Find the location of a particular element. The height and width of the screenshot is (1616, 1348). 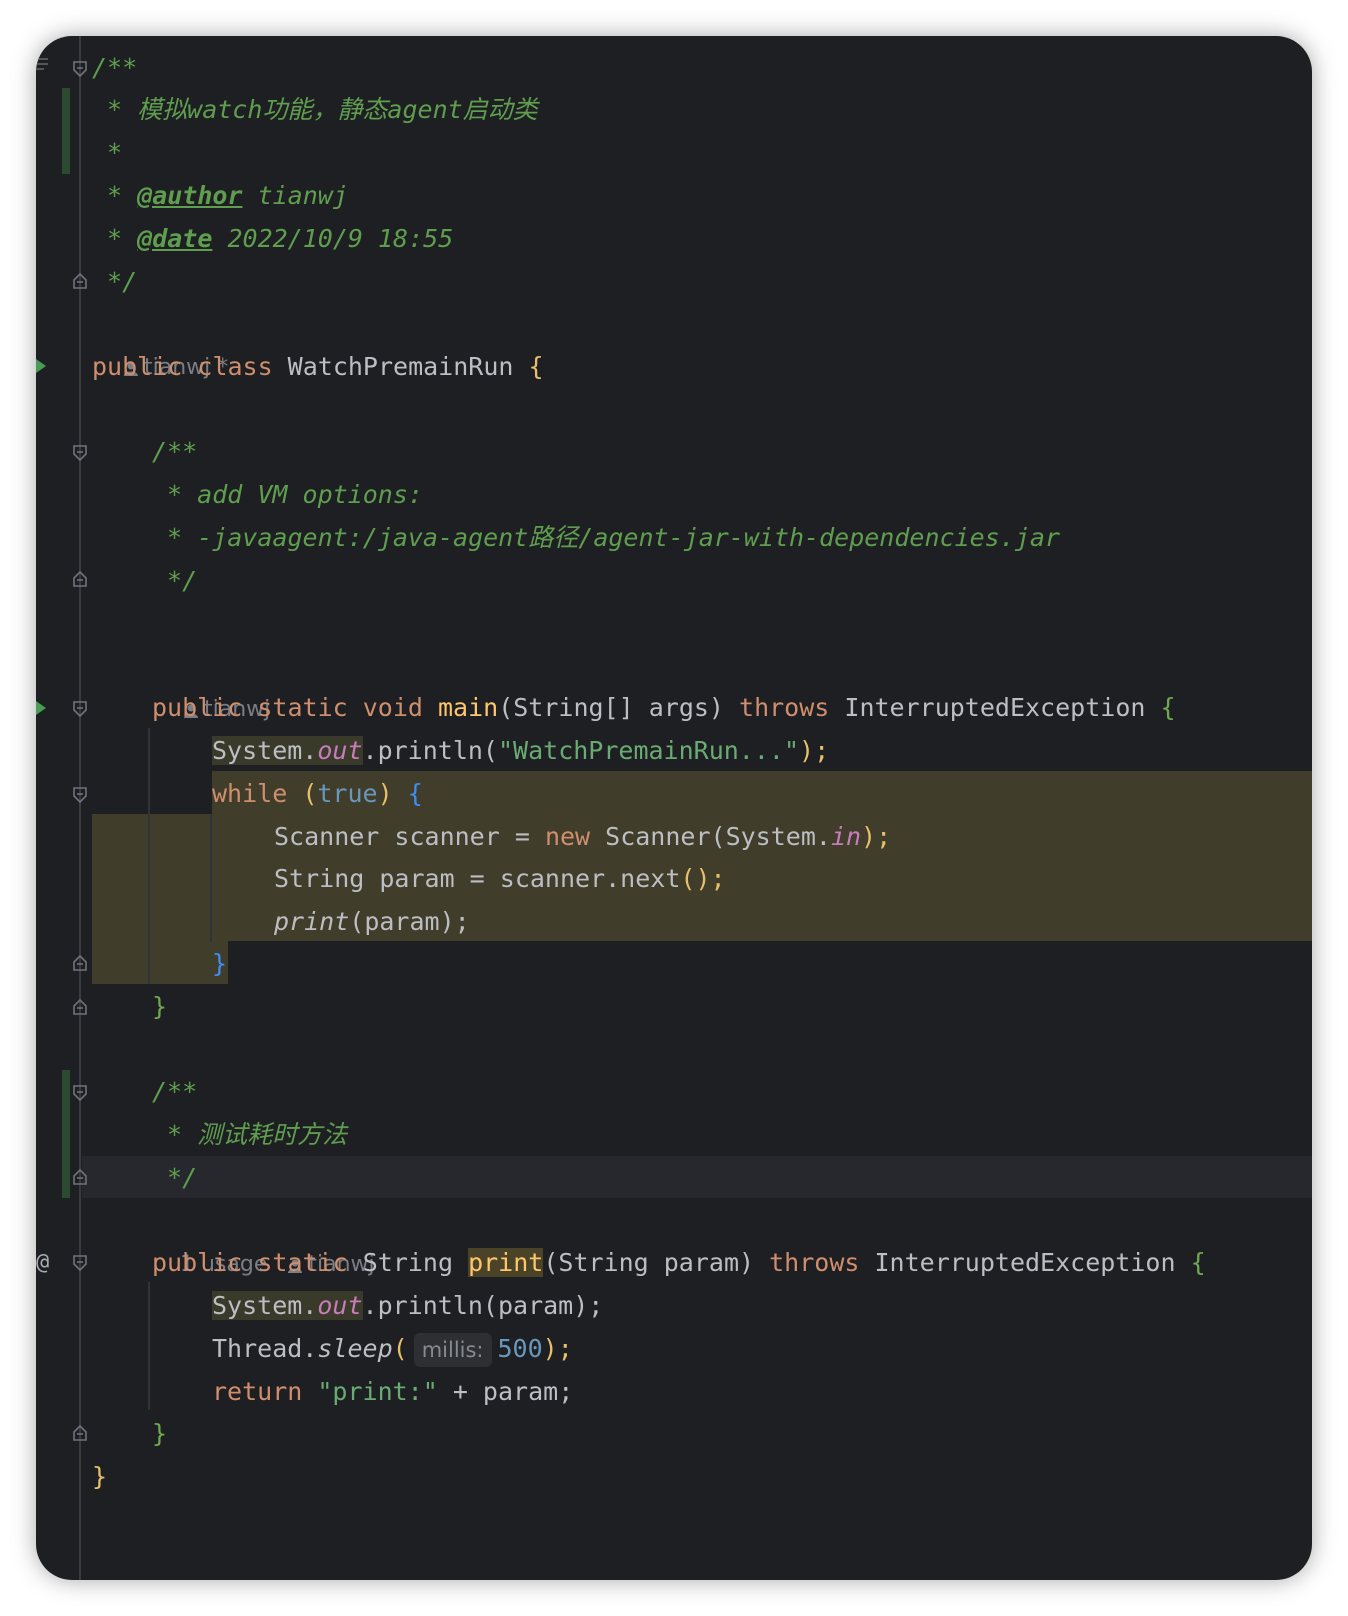

method-name: print is located at coordinates (506, 1262).